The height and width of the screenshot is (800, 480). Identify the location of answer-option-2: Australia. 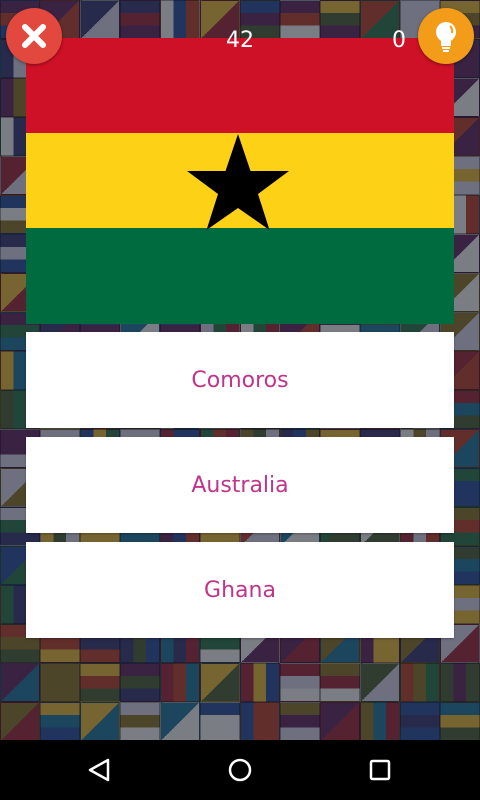
(240, 485).